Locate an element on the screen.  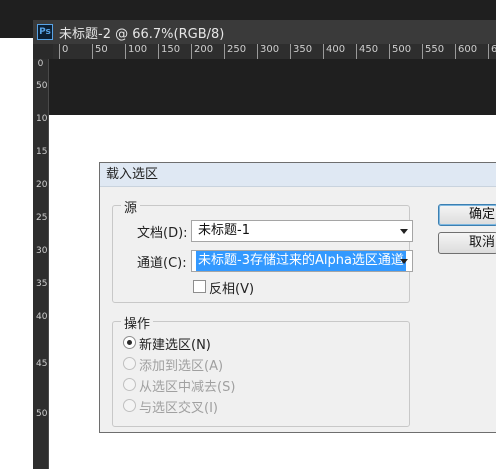
document-value: 未标题-1 is located at coordinates (224, 230).